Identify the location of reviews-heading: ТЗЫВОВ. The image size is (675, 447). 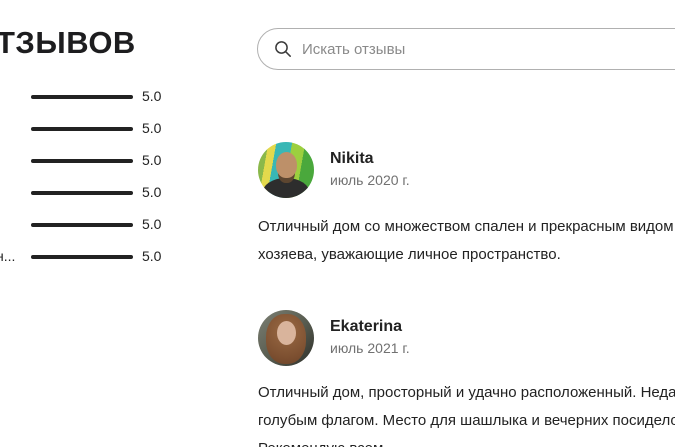
(68, 42).